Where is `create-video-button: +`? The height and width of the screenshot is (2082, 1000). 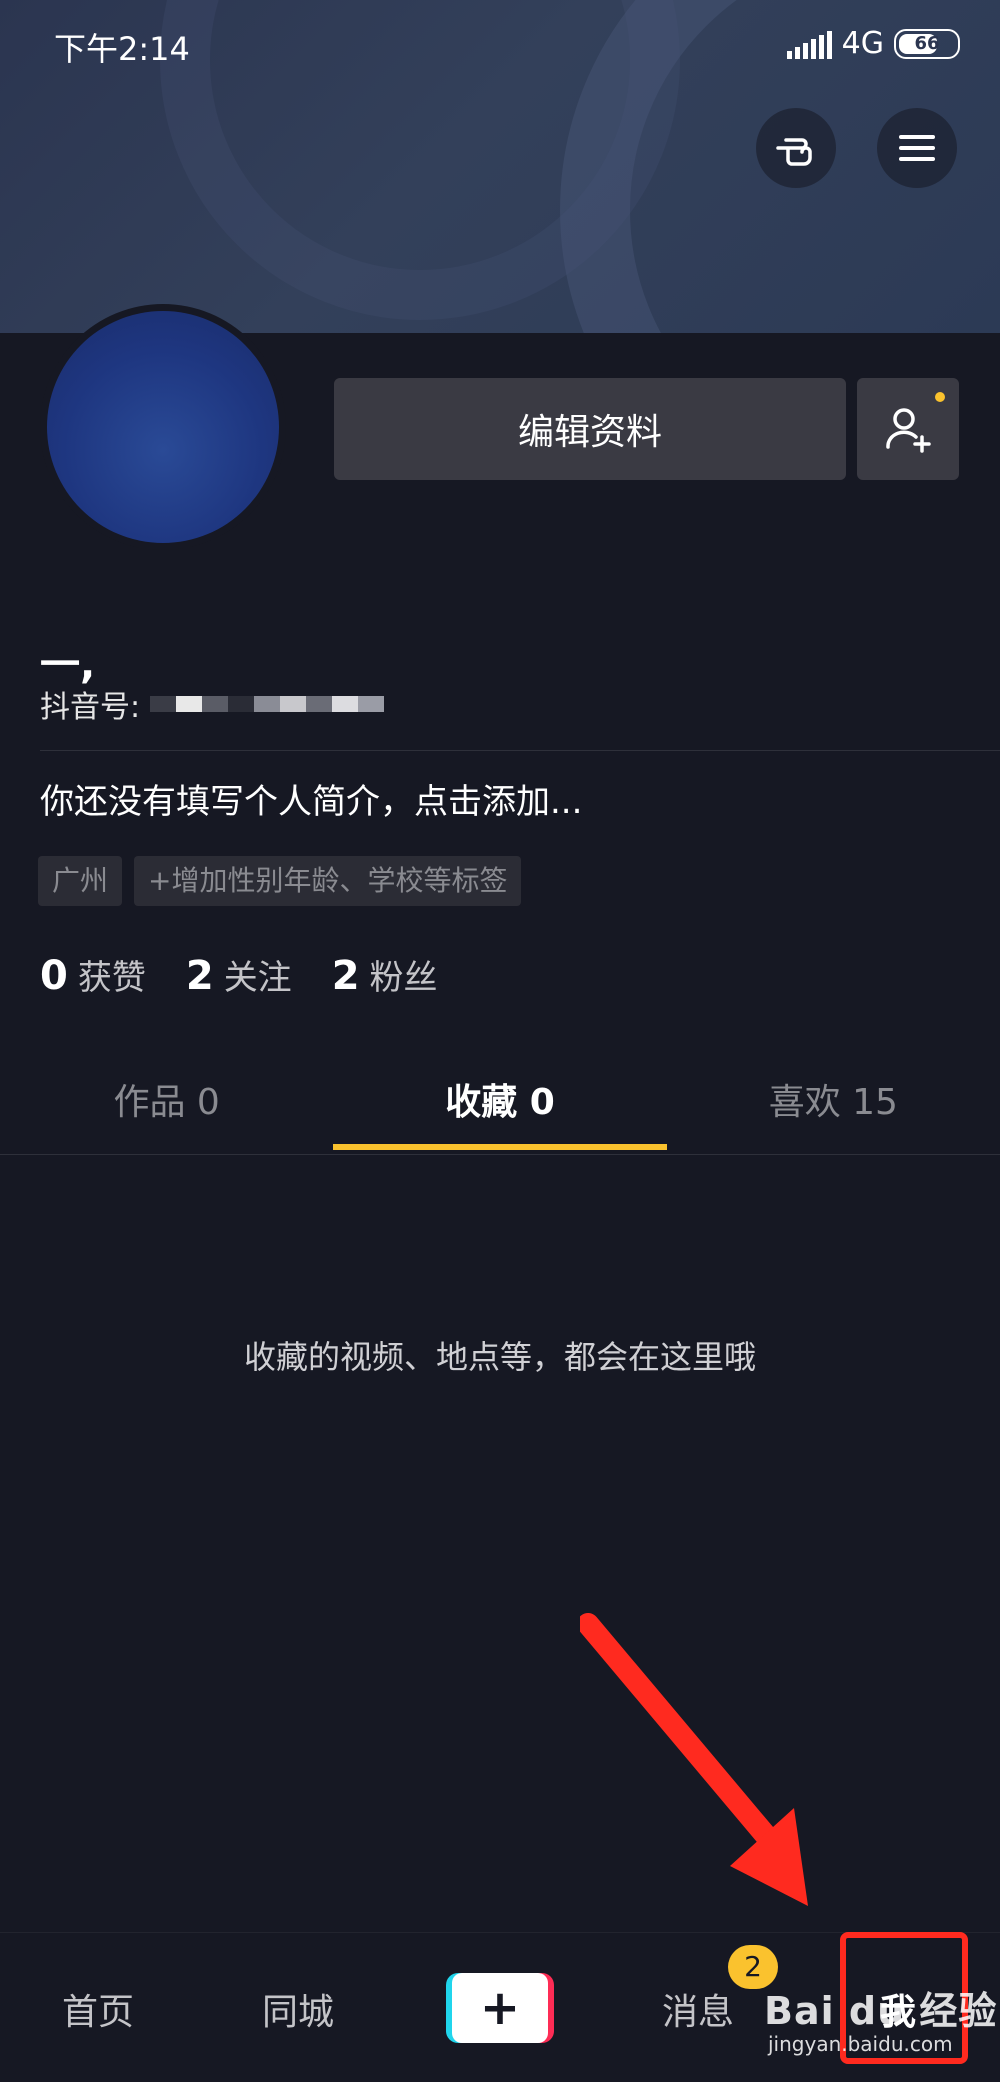 create-video-button: + is located at coordinates (500, 2008).